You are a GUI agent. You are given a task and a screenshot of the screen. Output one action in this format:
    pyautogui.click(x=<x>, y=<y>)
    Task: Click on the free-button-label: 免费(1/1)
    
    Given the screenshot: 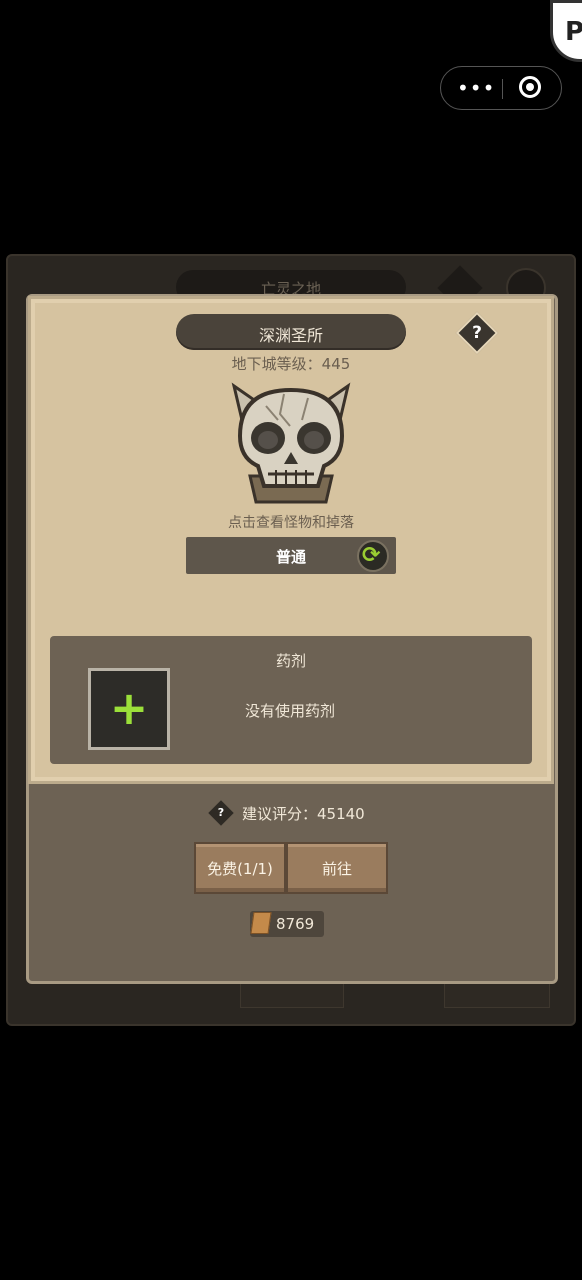 What is the action you would take?
    pyautogui.click(x=240, y=869)
    